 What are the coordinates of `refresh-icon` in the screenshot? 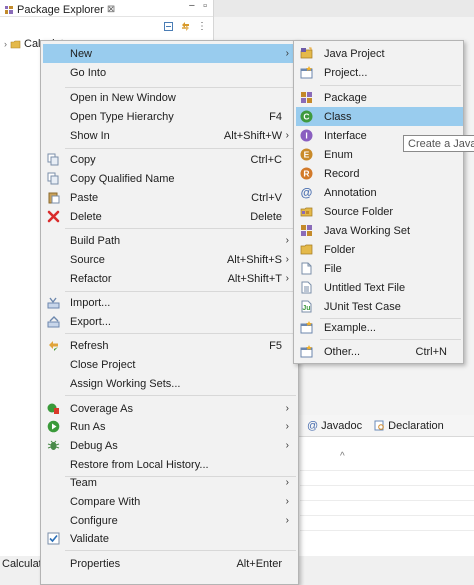 It's located at (53, 346).